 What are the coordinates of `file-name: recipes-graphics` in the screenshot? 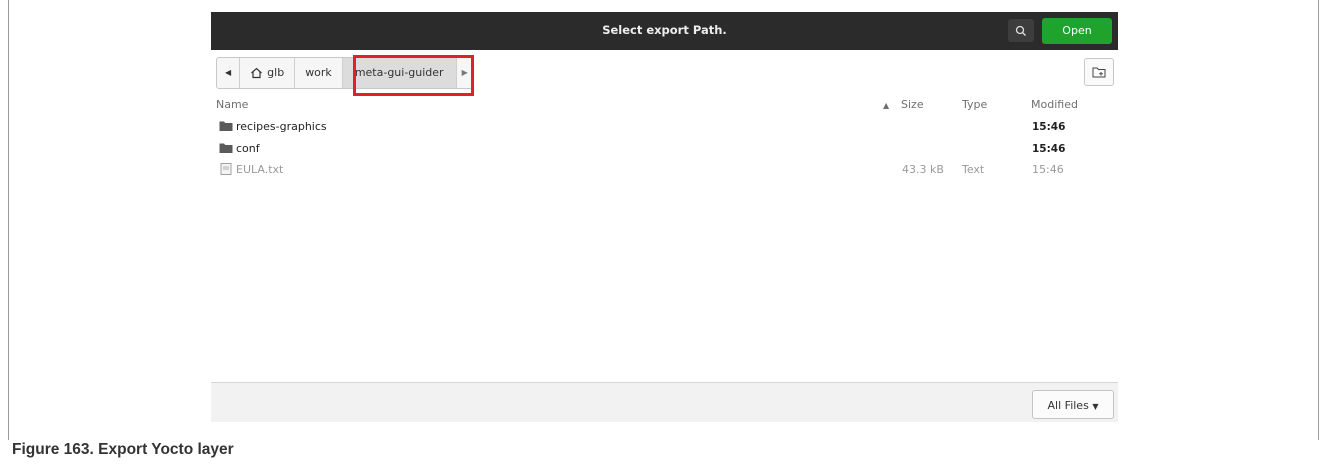 It's located at (281, 126).